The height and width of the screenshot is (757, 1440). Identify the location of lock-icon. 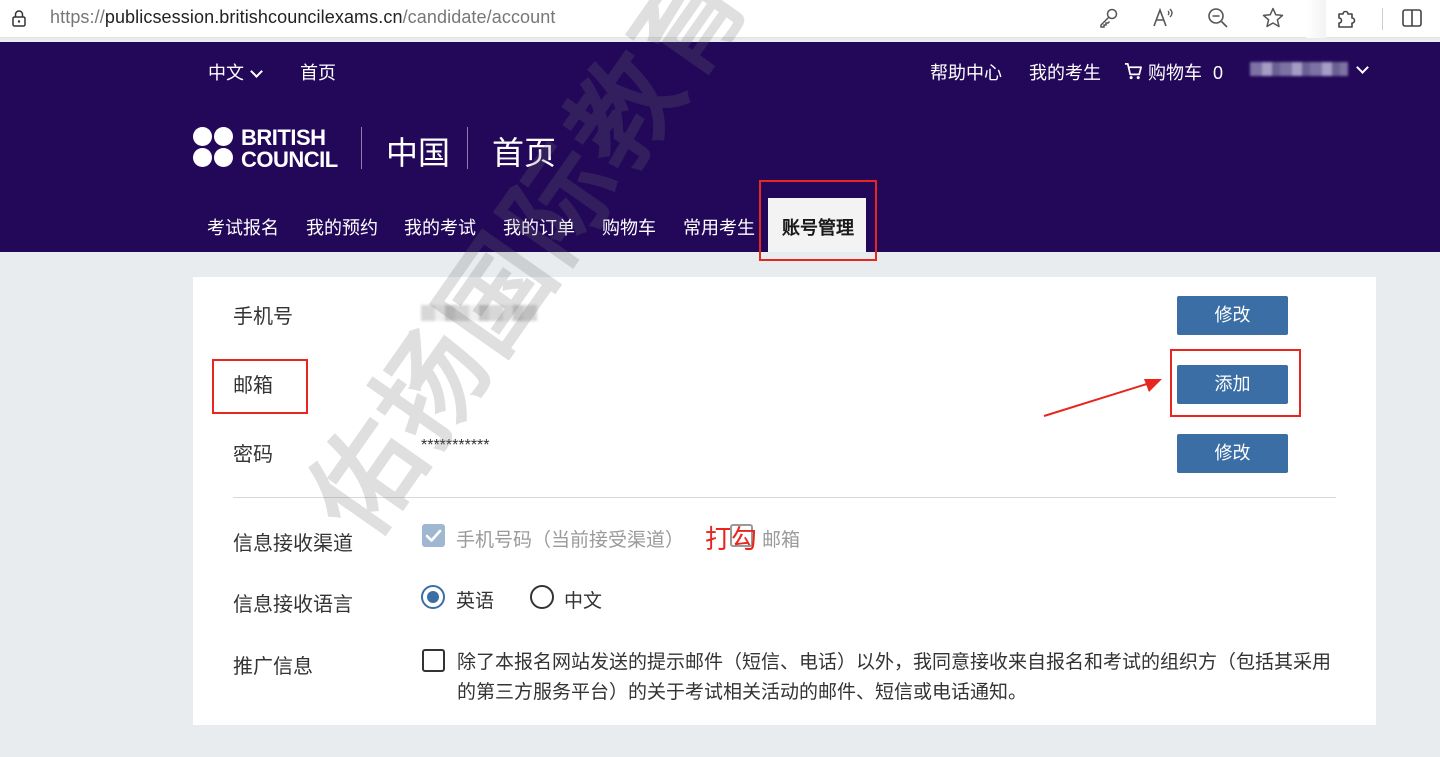
(19, 18).